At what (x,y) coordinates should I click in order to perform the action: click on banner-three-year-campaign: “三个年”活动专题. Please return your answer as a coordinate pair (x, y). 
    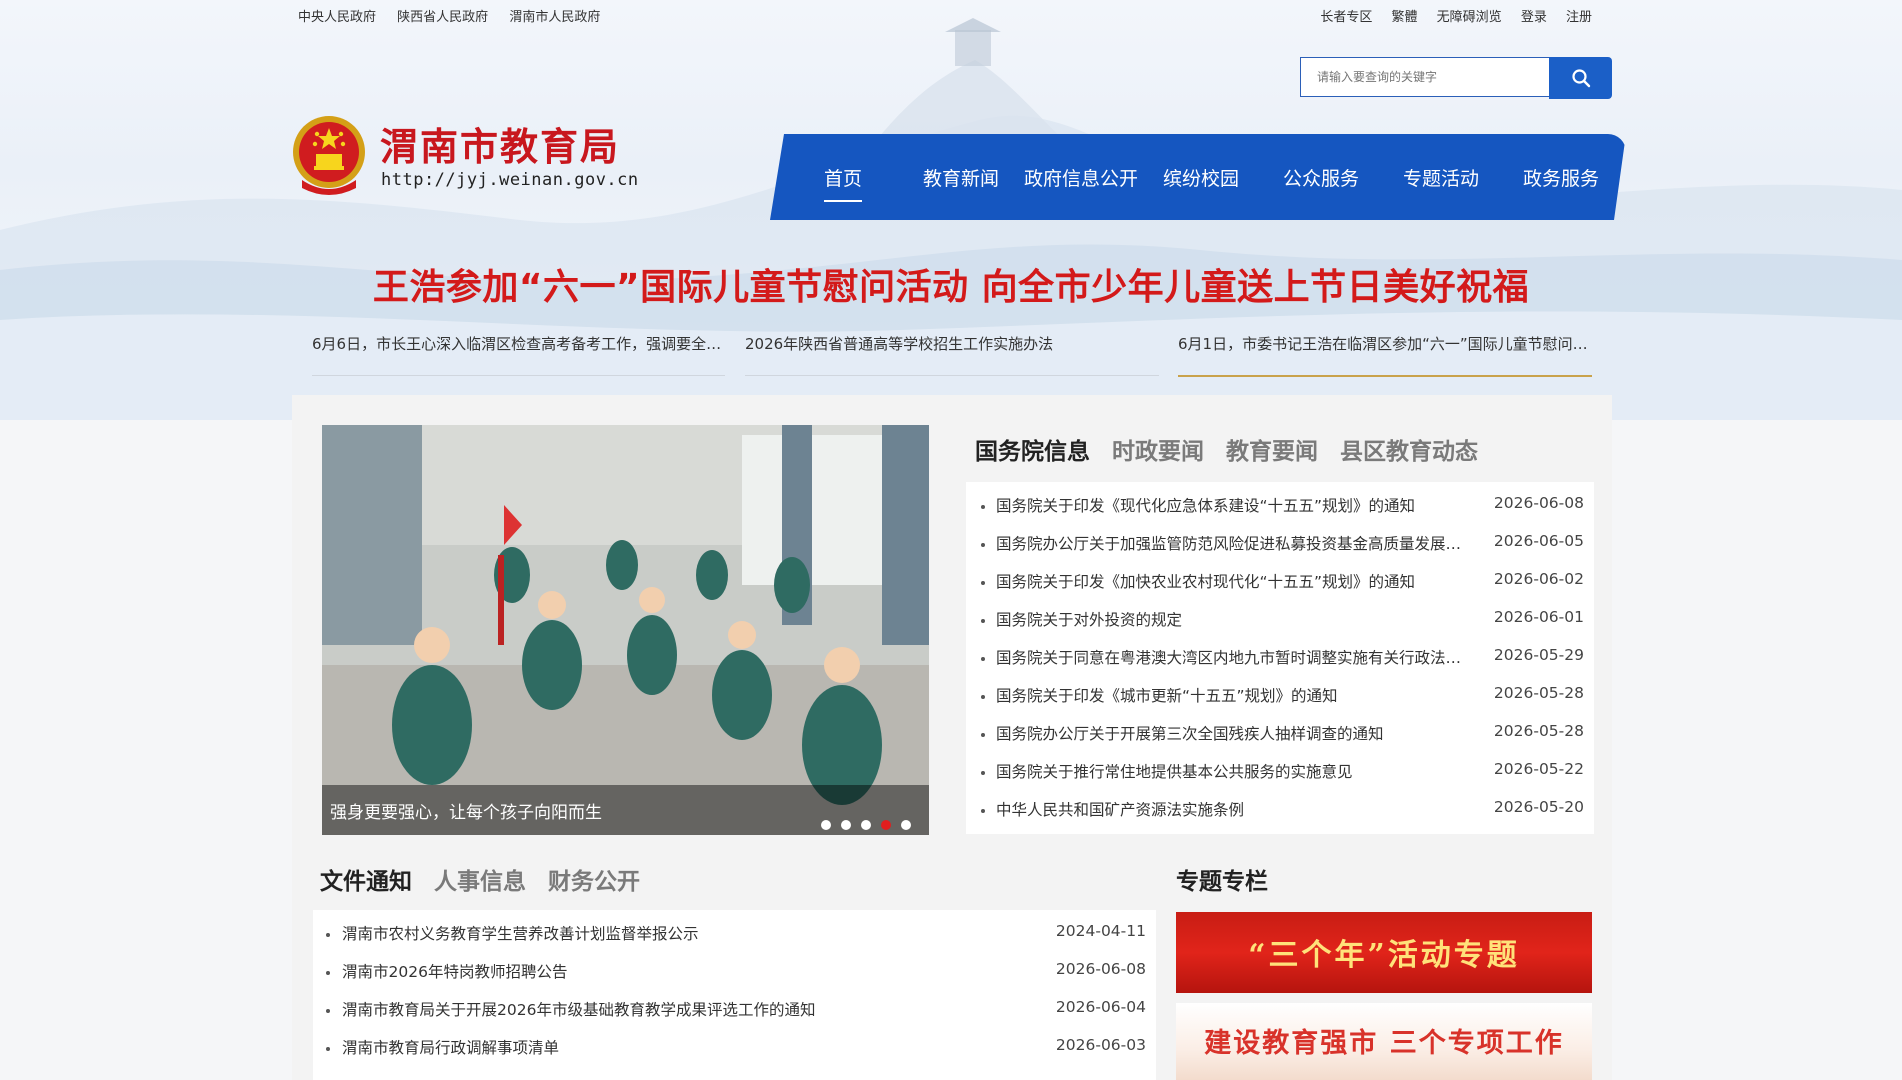
    Looking at the image, I should click on (1384, 952).